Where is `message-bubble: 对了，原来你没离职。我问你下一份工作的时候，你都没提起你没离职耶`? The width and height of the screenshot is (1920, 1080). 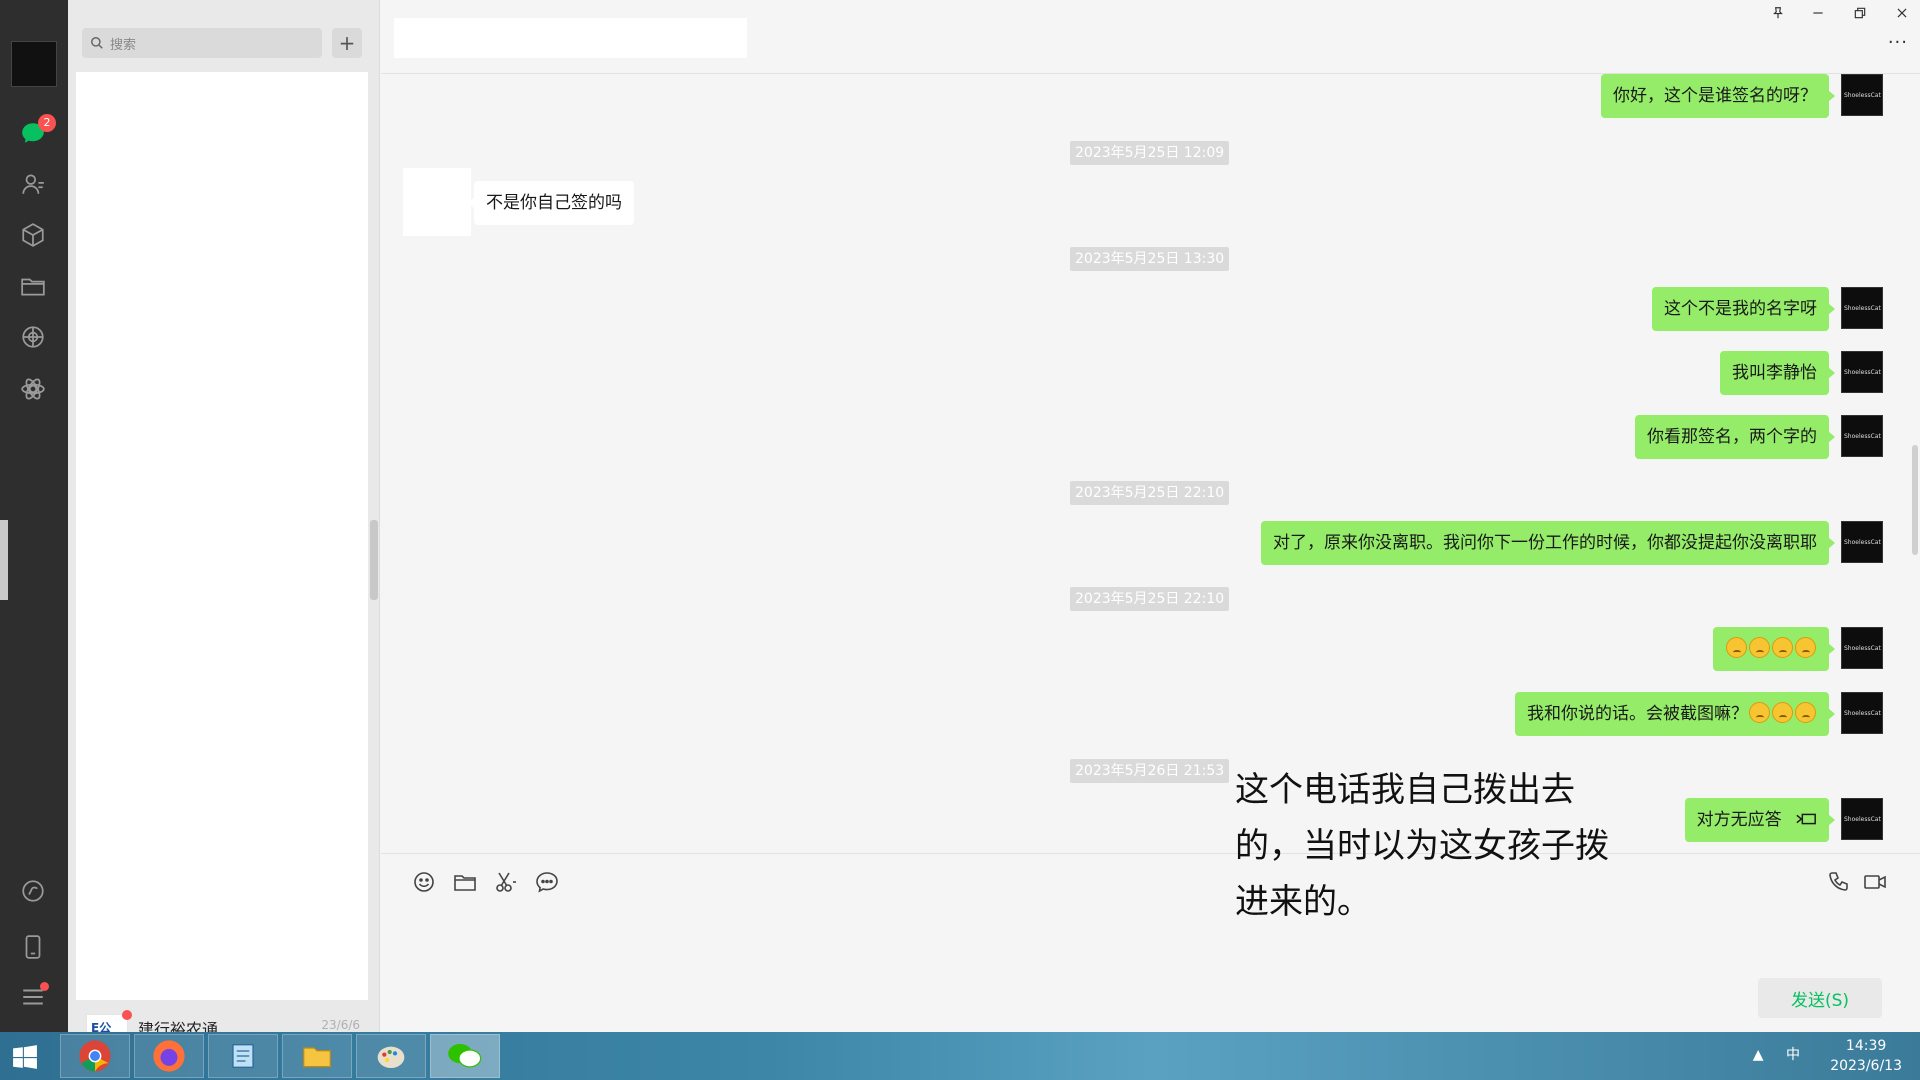 message-bubble: 对了，原来你没离职。我问你下一份工作的时候，你都没提起你没离职耶 is located at coordinates (1548, 543).